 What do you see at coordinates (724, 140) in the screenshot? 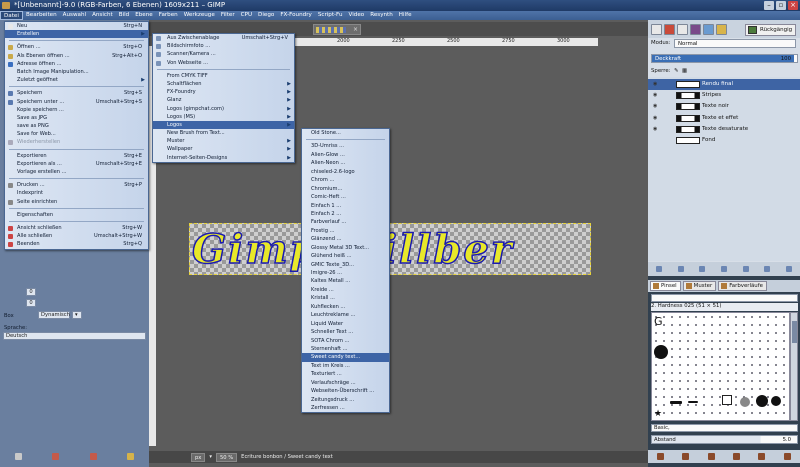
I see `layer-row: Fond` at bounding box center [724, 140].